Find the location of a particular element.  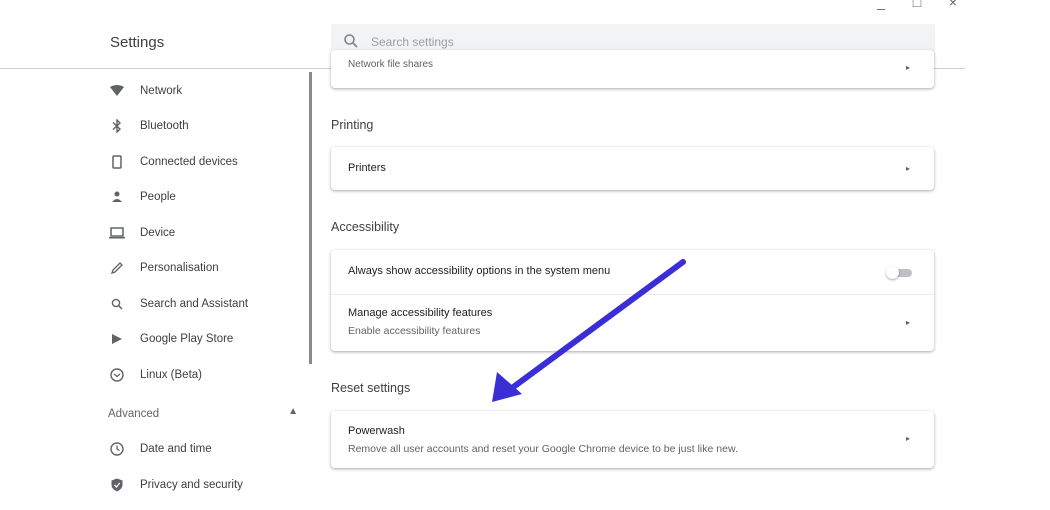

chevron-up-icon: ▲ is located at coordinates (293, 411).